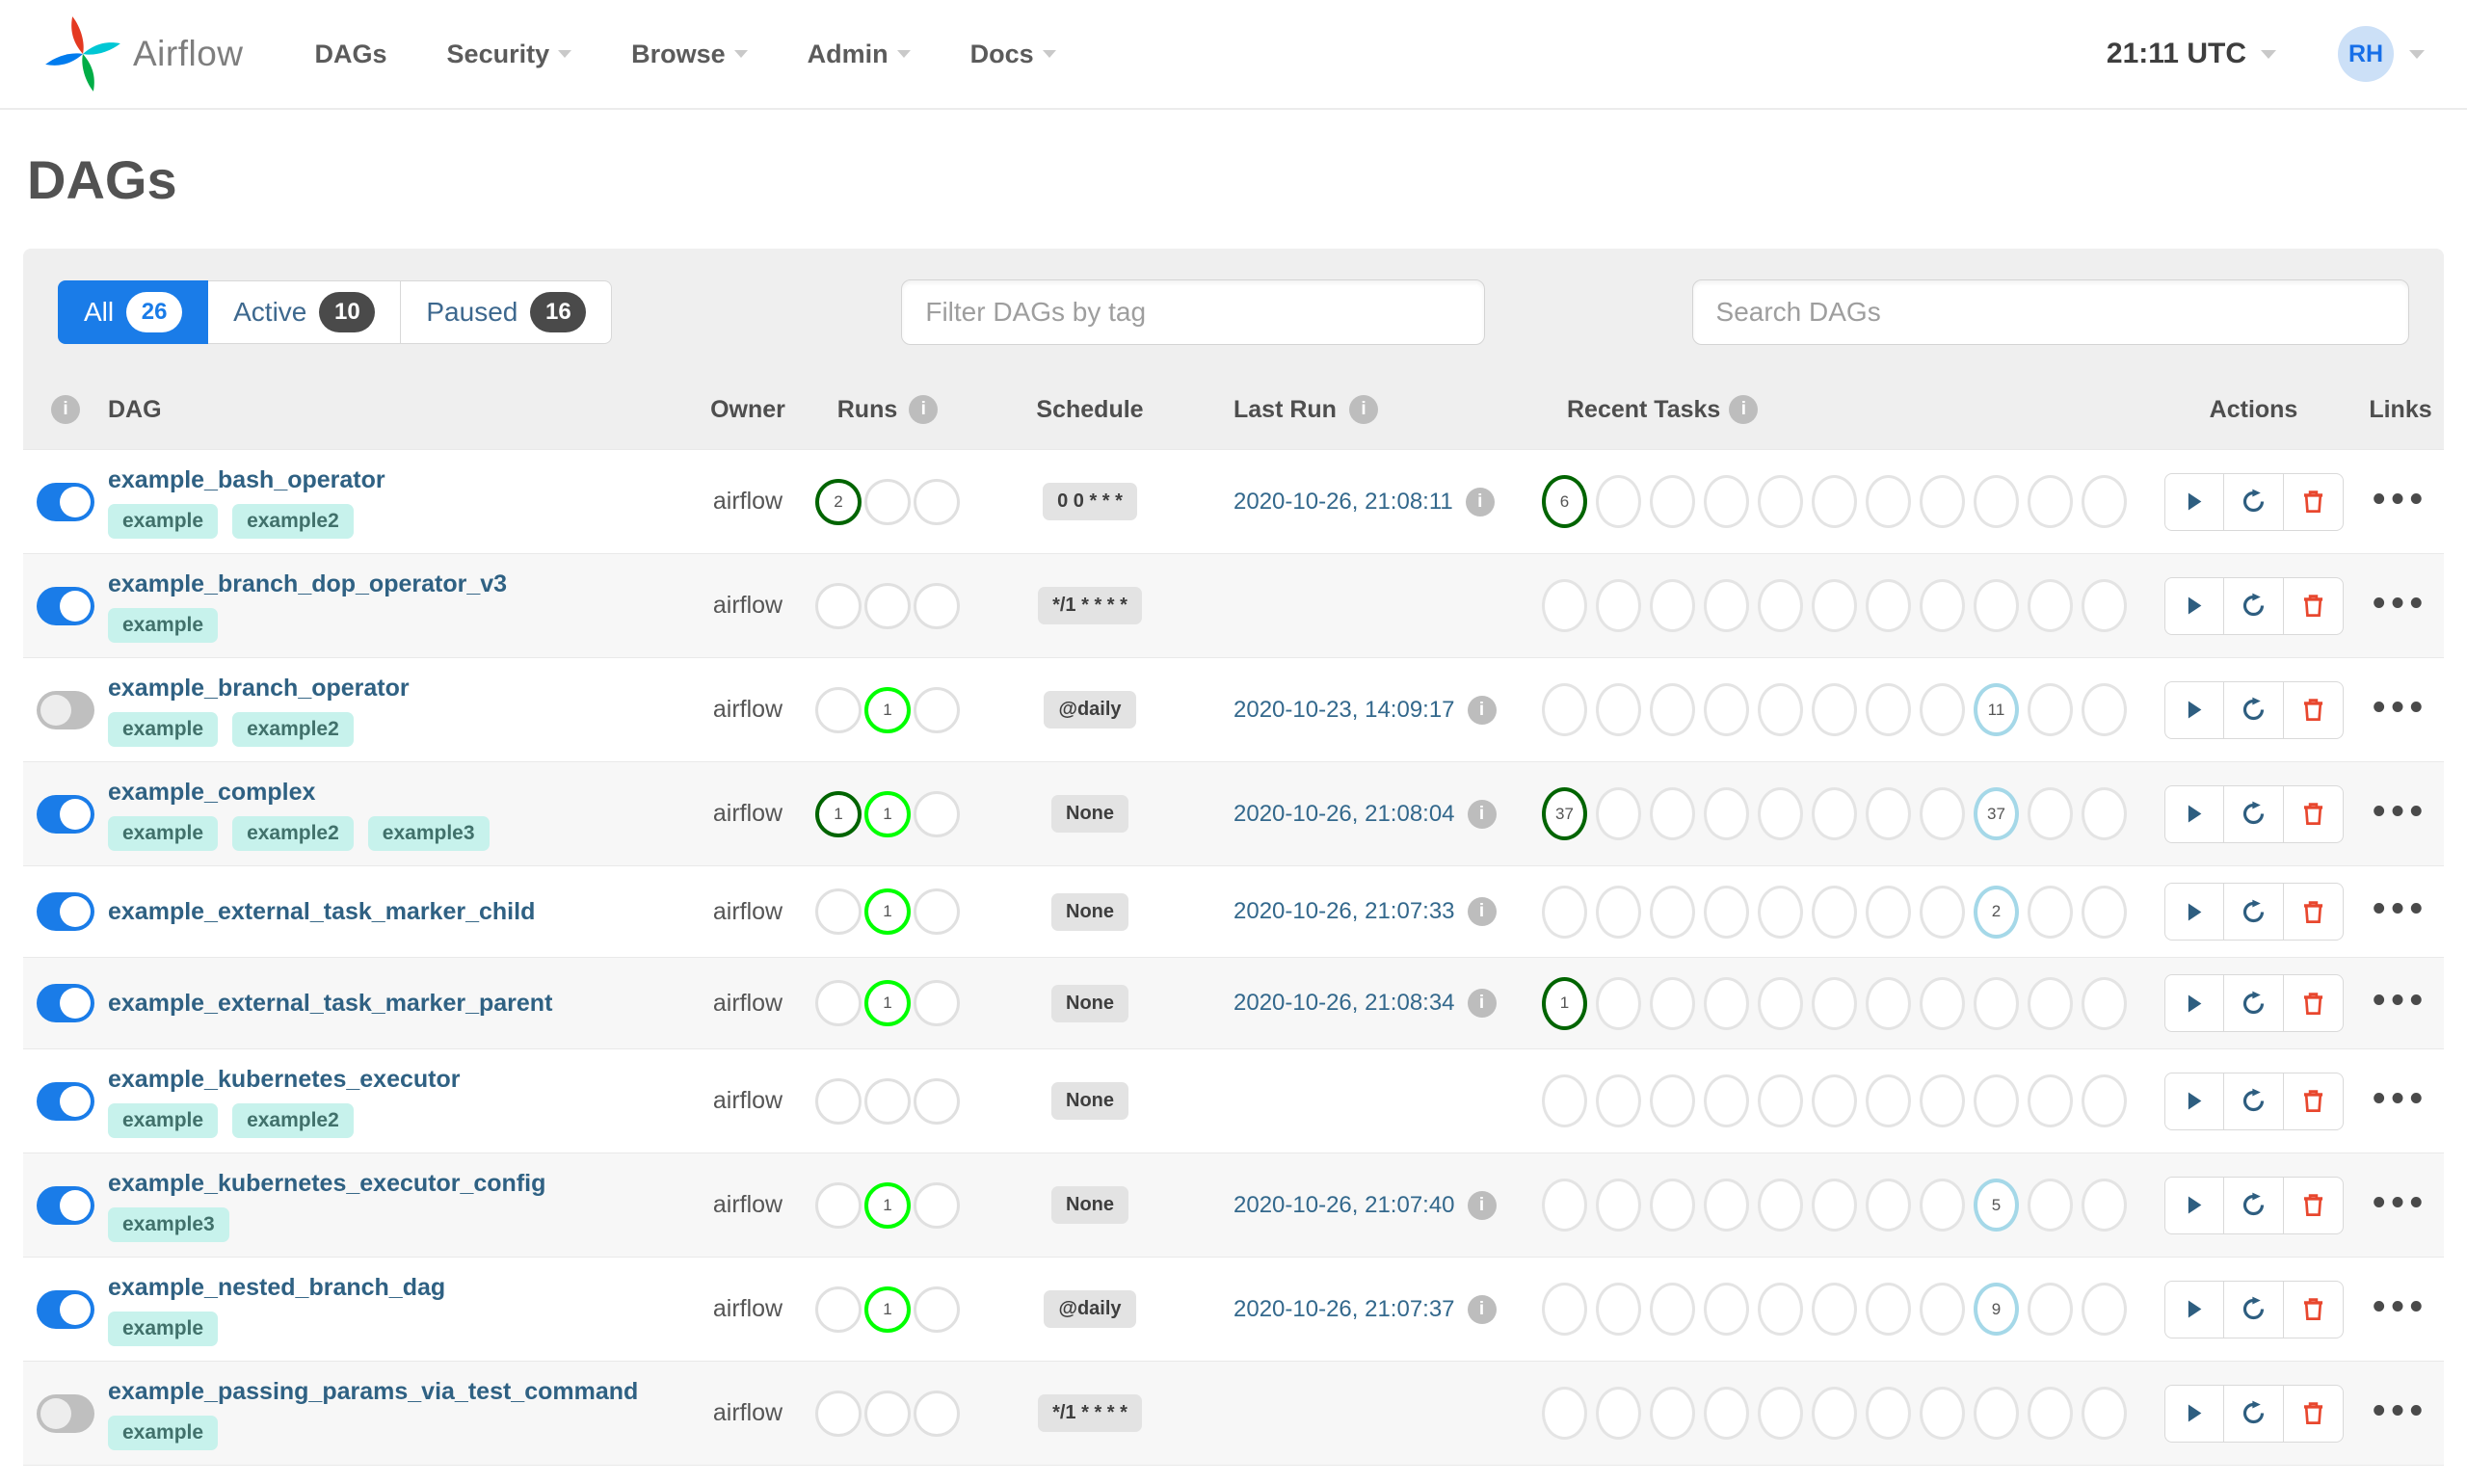 The image size is (2467, 1484). Describe the element at coordinates (2050, 312) in the screenshot. I see `search-input` at that location.